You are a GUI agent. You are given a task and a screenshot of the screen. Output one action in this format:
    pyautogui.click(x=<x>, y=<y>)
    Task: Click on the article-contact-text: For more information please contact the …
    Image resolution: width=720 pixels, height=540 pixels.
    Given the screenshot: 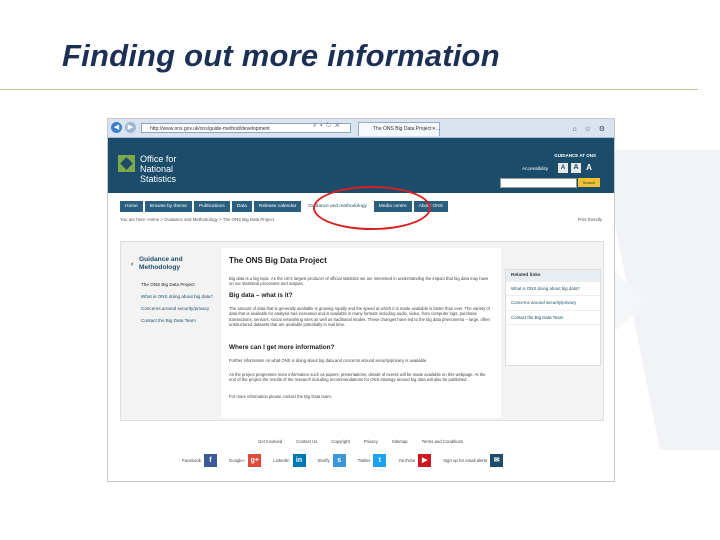 What is the action you would take?
    pyautogui.click(x=361, y=396)
    